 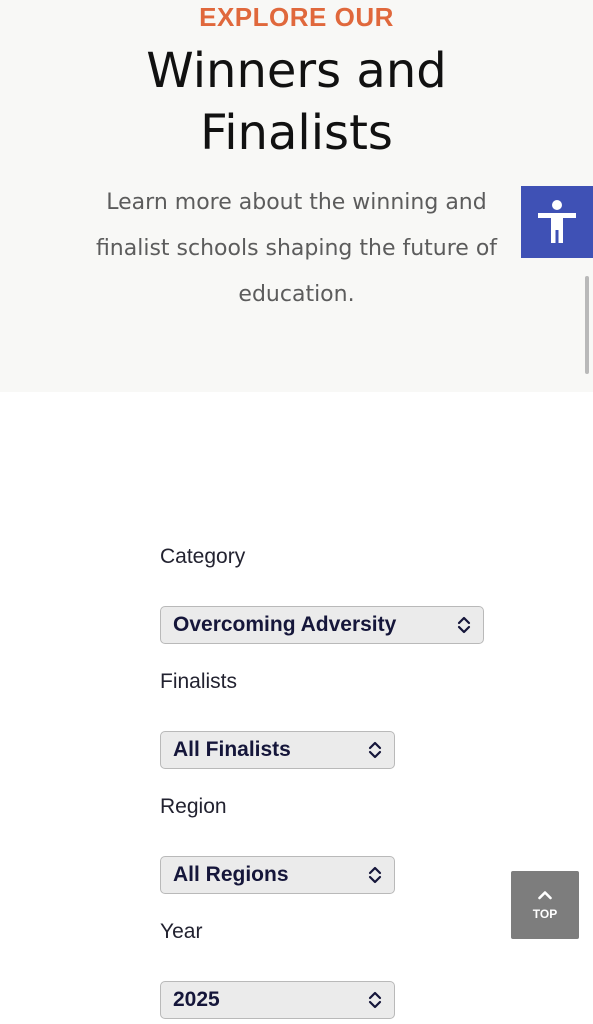 What do you see at coordinates (545, 913) in the screenshot?
I see `back-to-top-label: TOP` at bounding box center [545, 913].